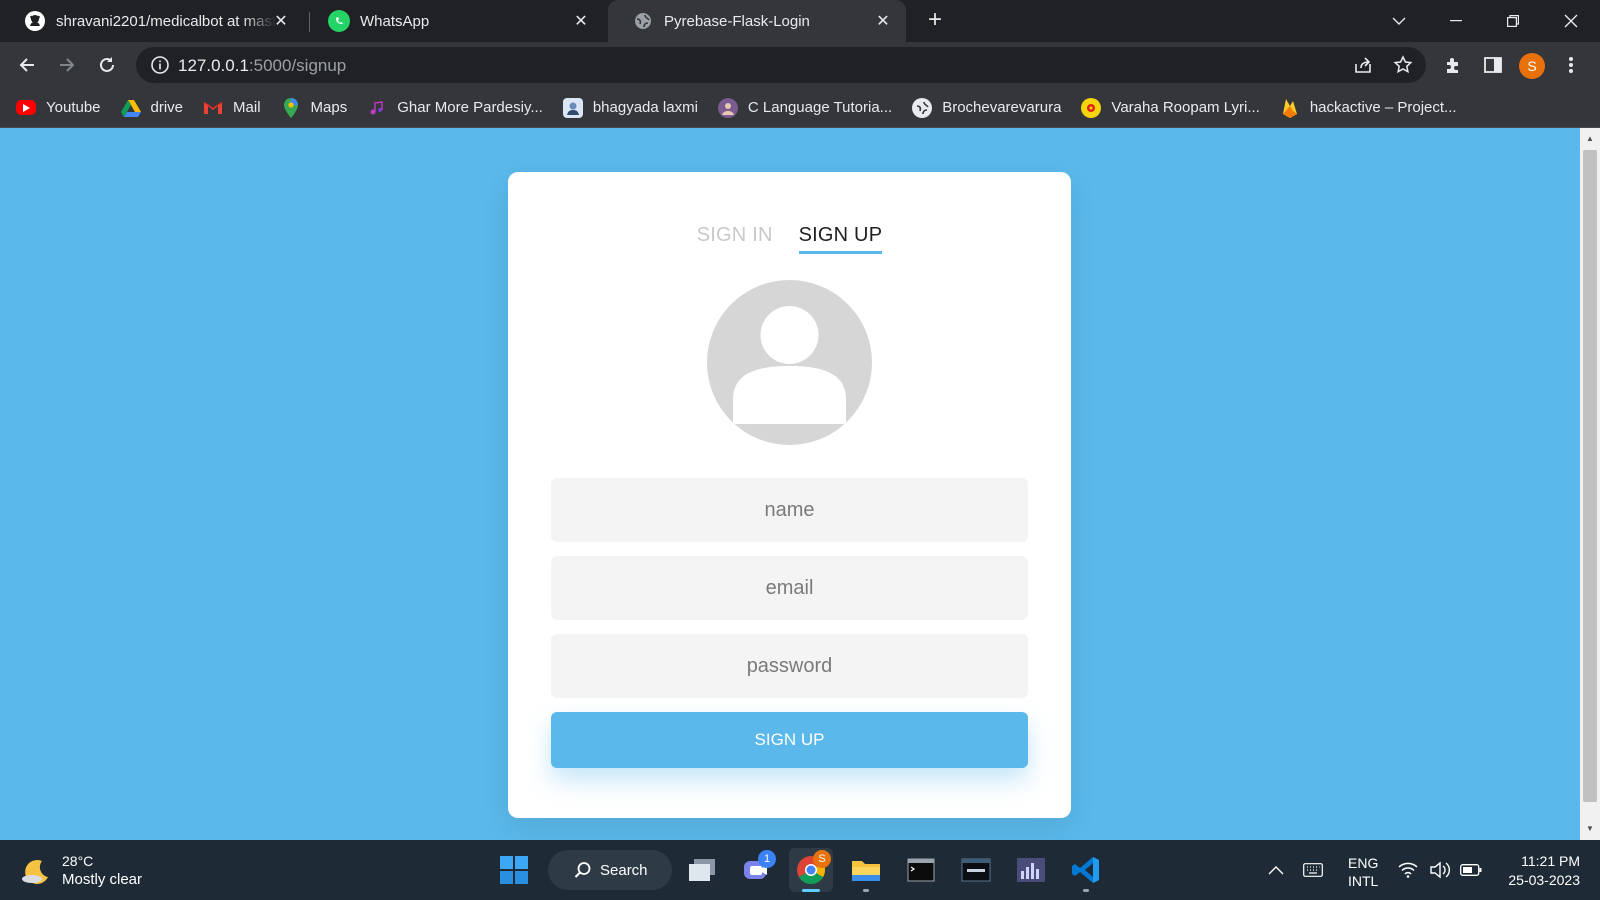 The image size is (1600, 900). Describe the element at coordinates (1571, 65) in the screenshot. I see `menu-kebab-icon` at that location.